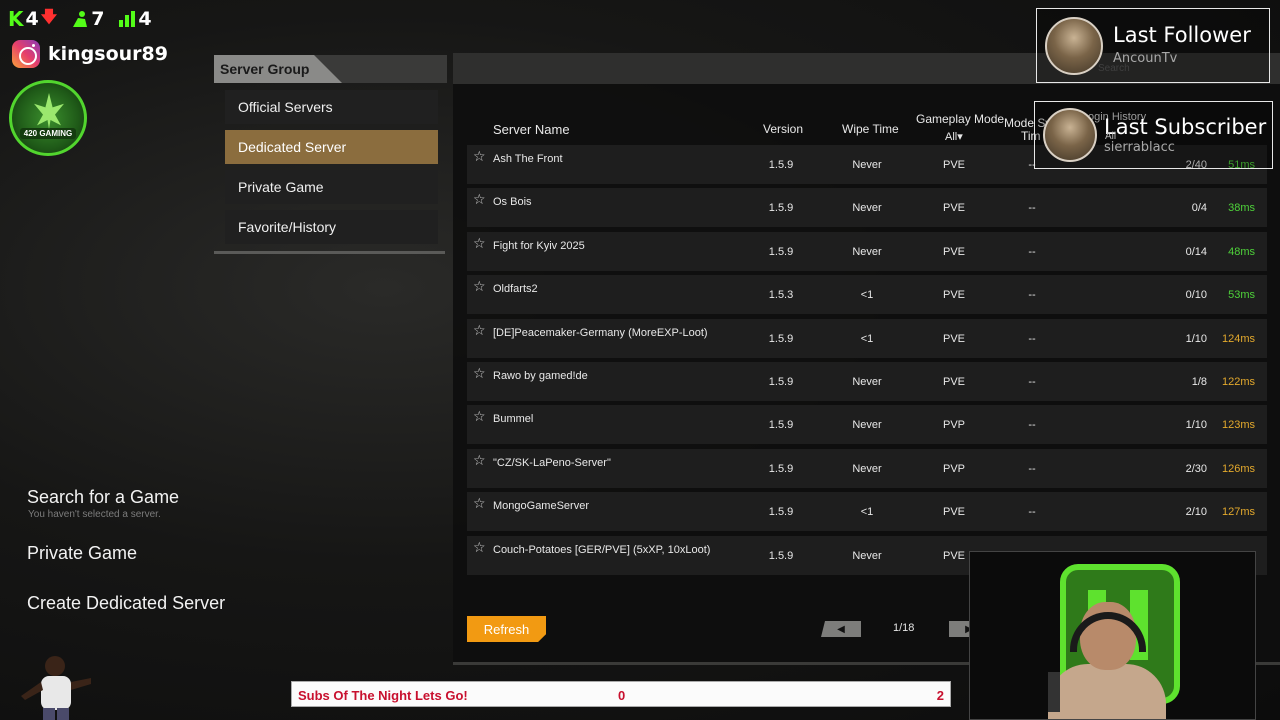  What do you see at coordinates (528, 159) in the screenshot?
I see `server-name: Ash The Front` at bounding box center [528, 159].